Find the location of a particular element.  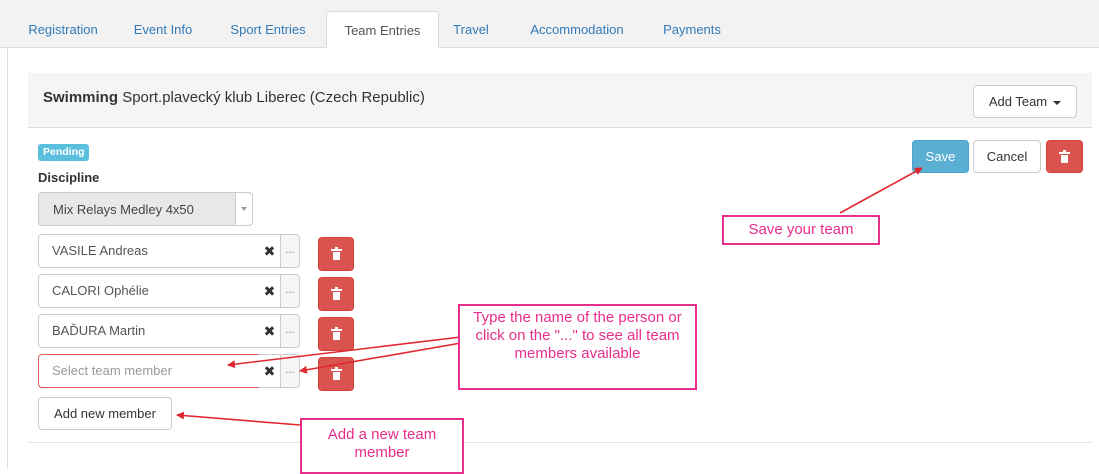

arrow-to-save is located at coordinates (881, 190).